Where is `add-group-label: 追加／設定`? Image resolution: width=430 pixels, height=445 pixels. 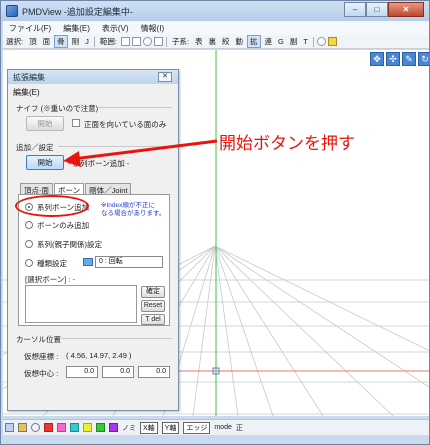 add-group-label: 追加／設定 is located at coordinates (35, 147).